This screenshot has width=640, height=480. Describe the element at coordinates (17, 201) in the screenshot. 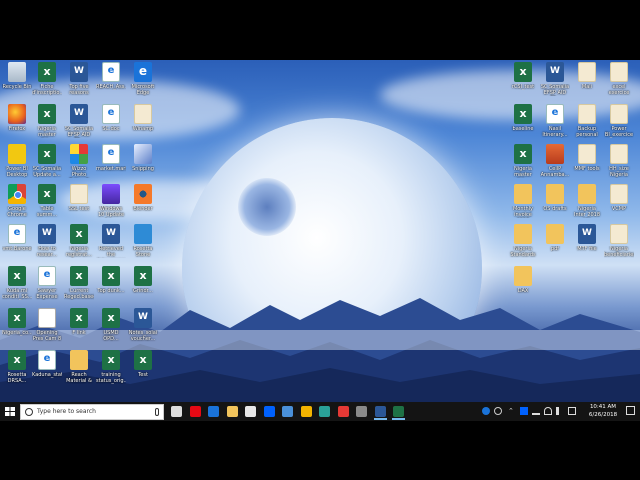

I see `desktop-icon: Google Chrome` at that location.